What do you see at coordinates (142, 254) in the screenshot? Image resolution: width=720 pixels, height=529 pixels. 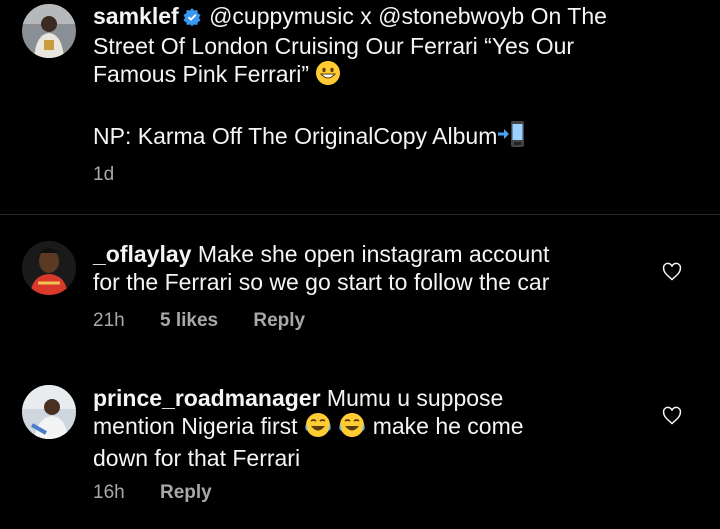 I see `username: _oflaylay` at bounding box center [142, 254].